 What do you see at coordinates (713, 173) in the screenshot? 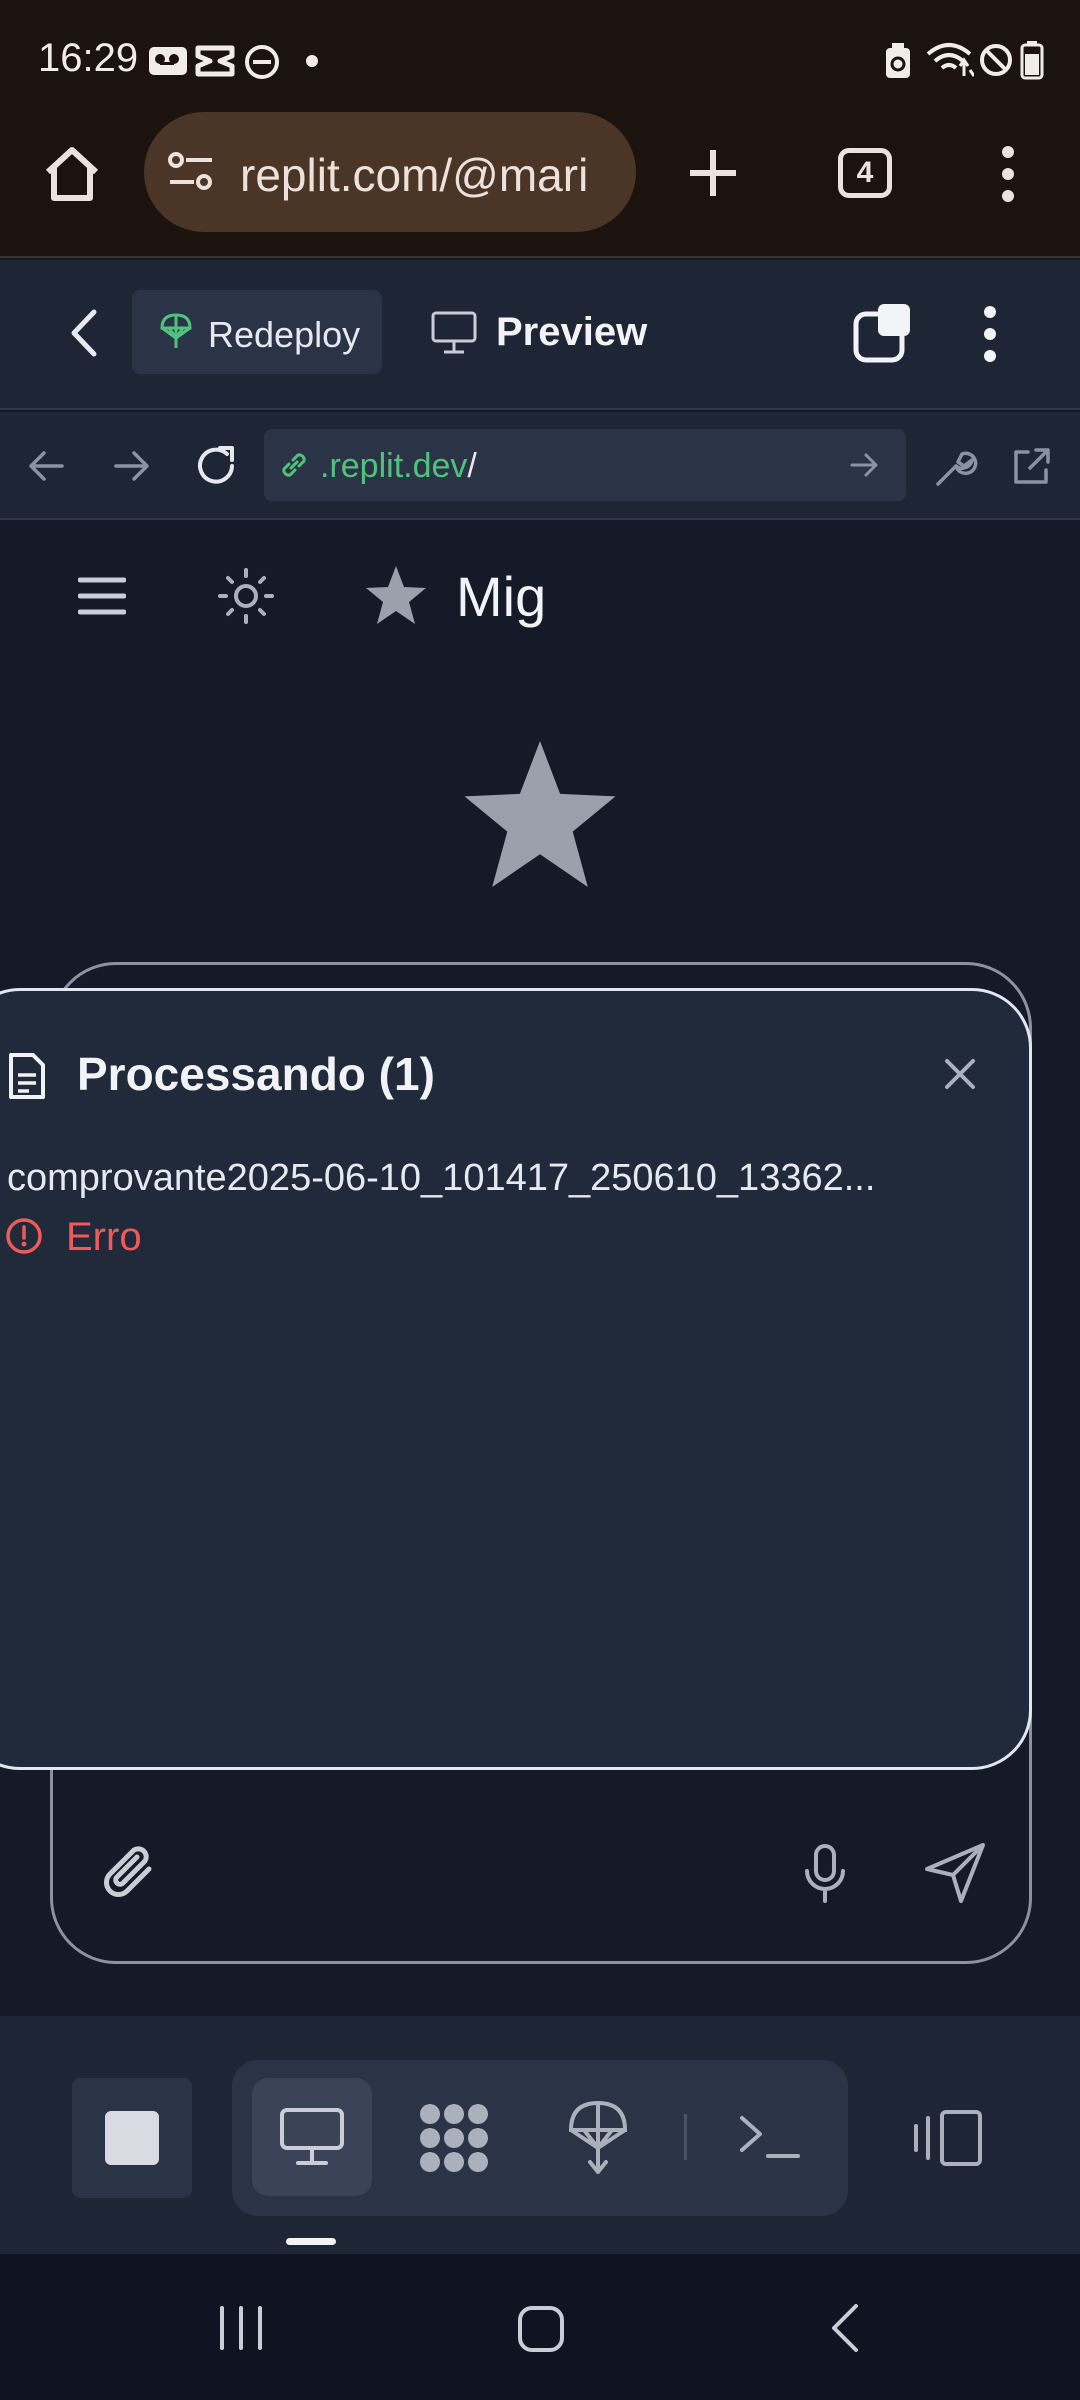
I see `new-tab-plus-icon` at bounding box center [713, 173].